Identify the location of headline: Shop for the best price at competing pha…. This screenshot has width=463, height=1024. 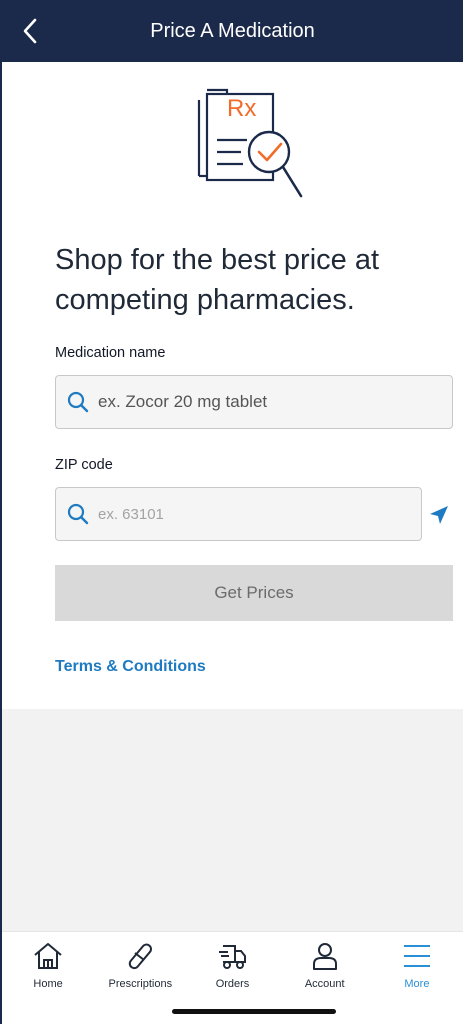
(217, 280).